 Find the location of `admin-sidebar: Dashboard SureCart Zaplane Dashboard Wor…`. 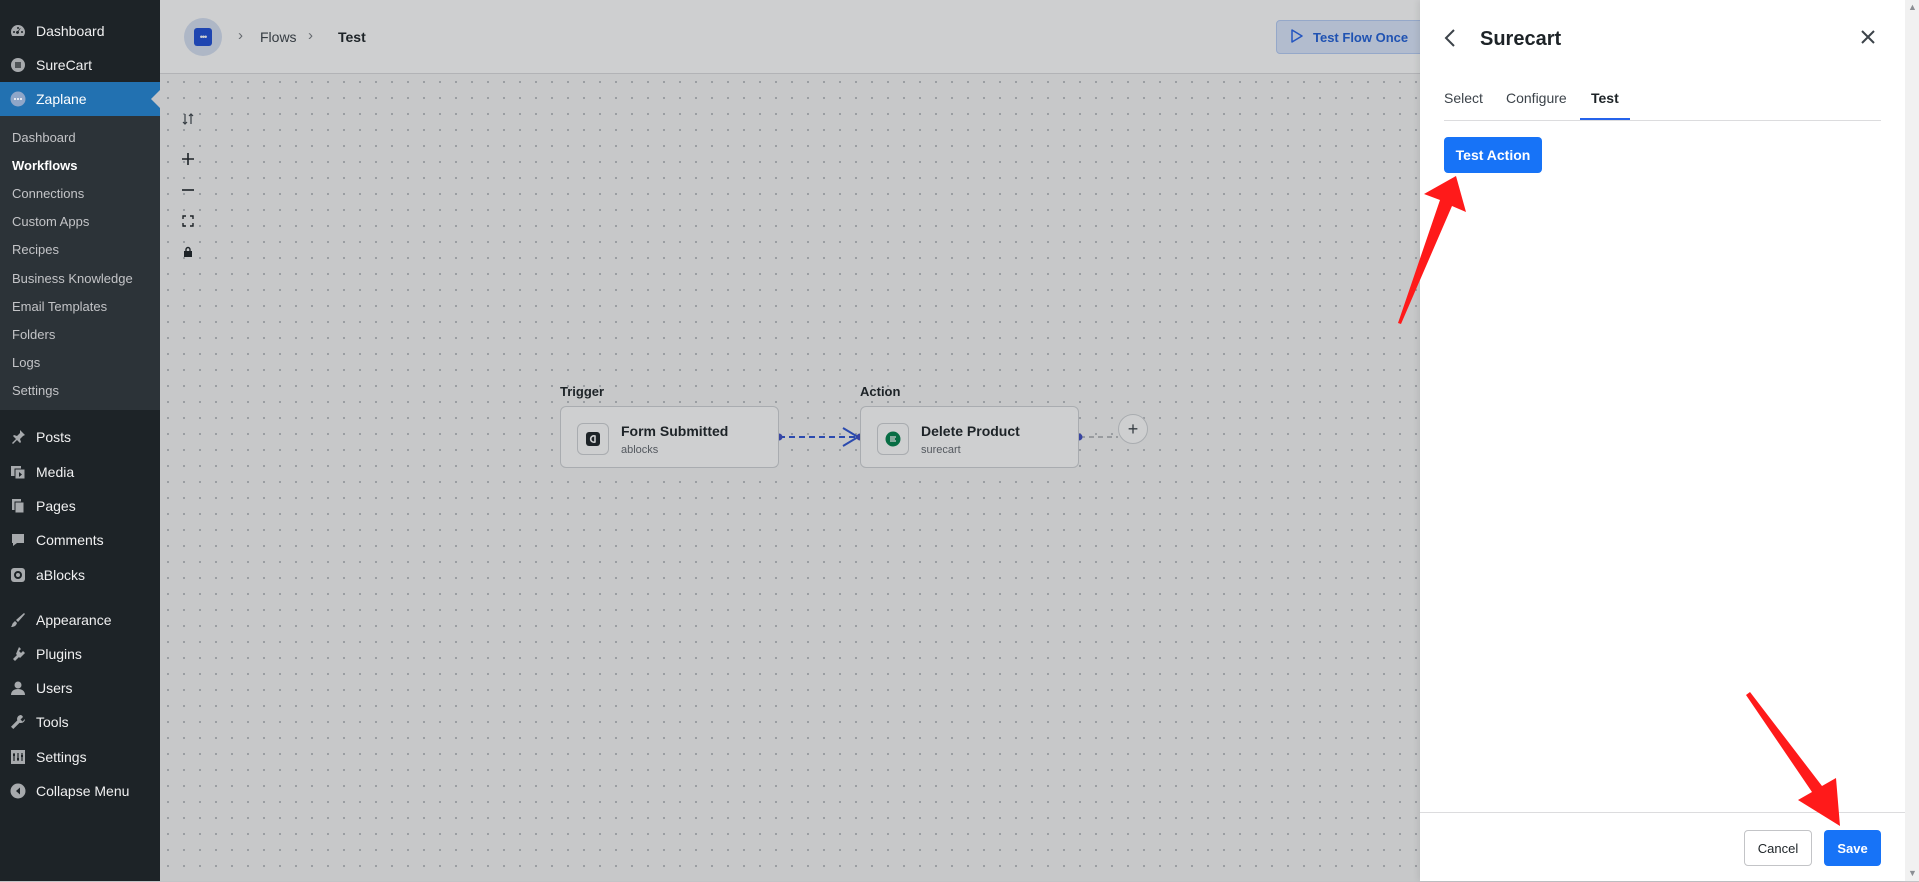

admin-sidebar: Dashboard SureCart Zaplane Dashboard Wor… is located at coordinates (80, 440).